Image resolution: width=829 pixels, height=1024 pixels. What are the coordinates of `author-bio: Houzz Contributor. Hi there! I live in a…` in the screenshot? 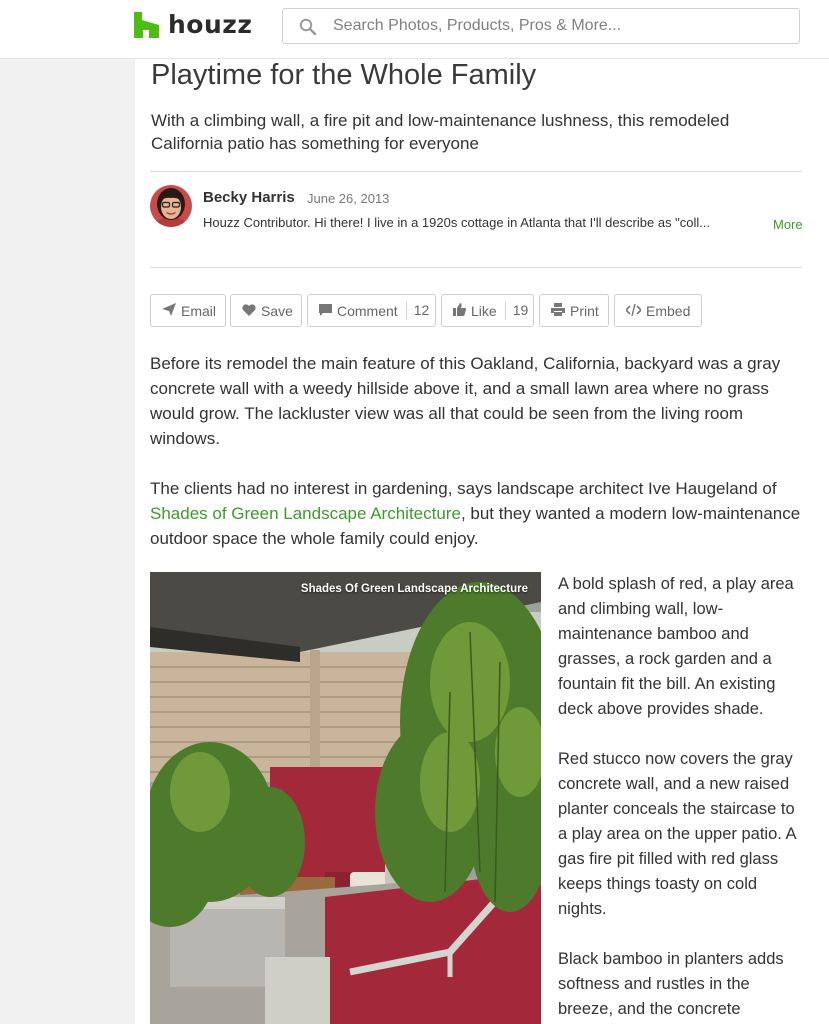 It's located at (457, 222).